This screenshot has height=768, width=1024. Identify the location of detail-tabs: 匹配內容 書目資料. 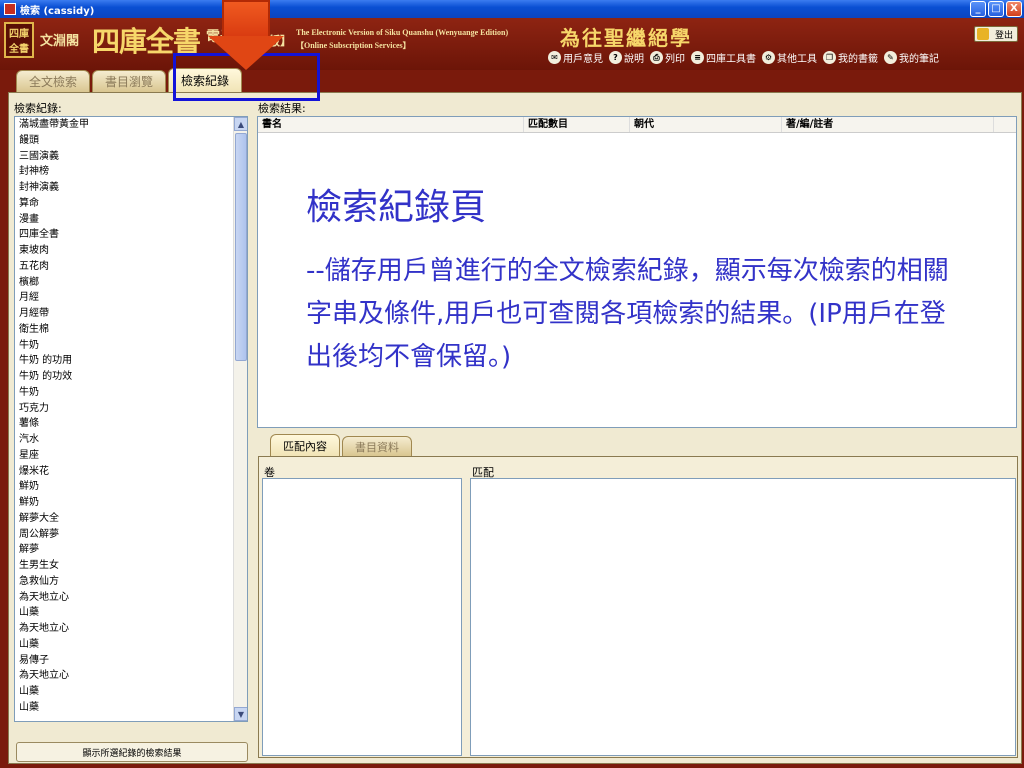
(341, 445).